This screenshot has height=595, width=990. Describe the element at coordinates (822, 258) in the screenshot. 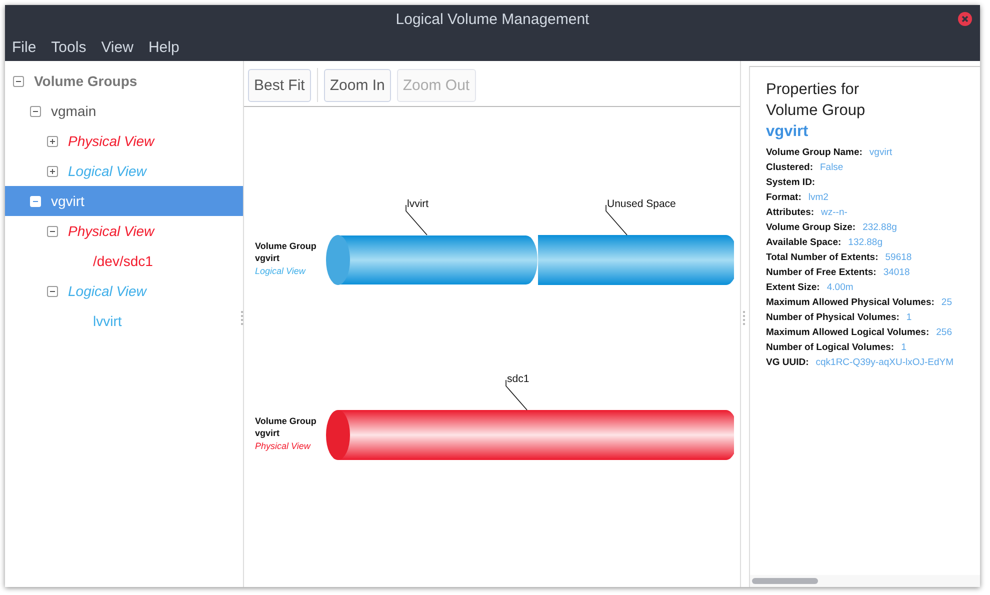

I see `property-label: Total Number of Extents:` at that location.